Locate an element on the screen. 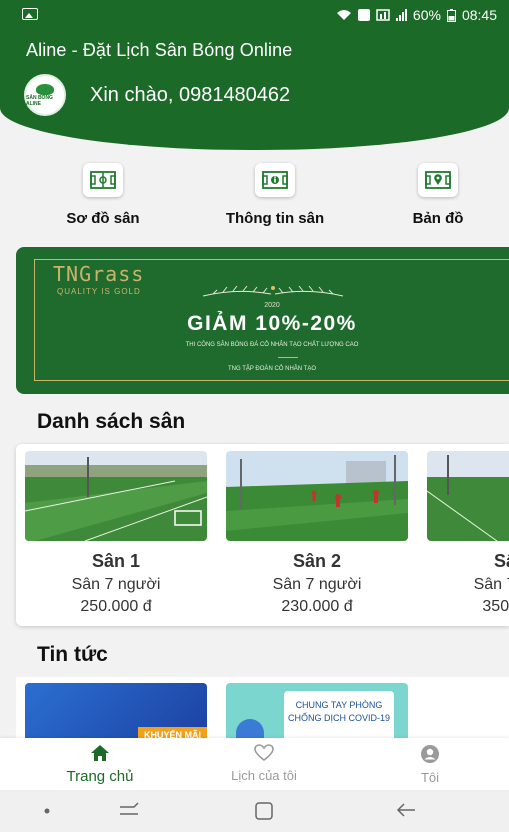  field-info-icon is located at coordinates (275, 180).